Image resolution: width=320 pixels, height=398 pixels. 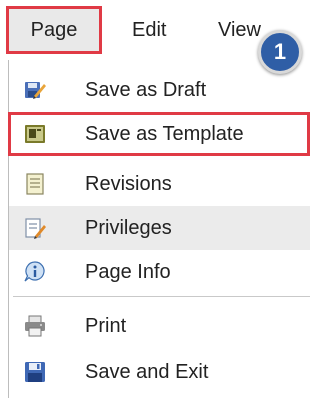 What do you see at coordinates (35, 372) in the screenshot?
I see `save-exit-icon` at bounding box center [35, 372].